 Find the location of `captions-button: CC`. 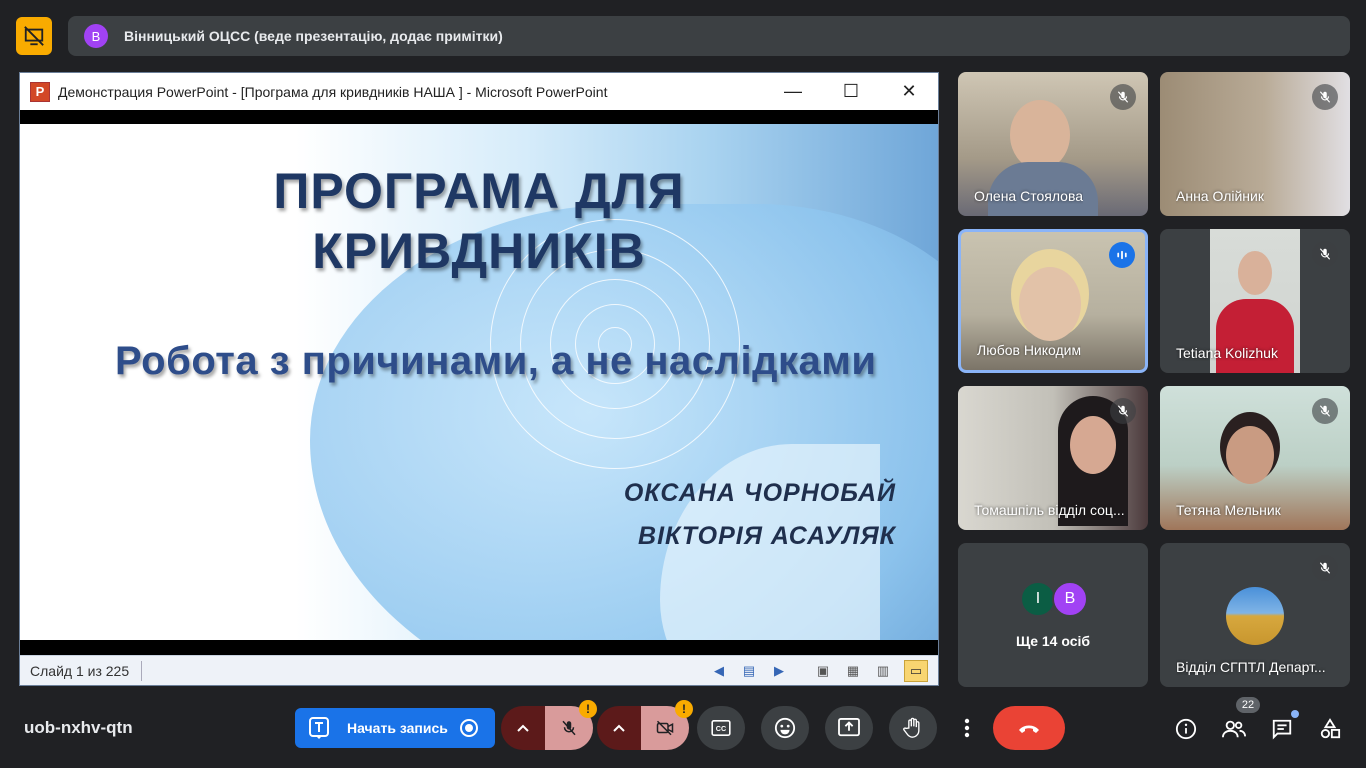

captions-button: CC is located at coordinates (721, 728).